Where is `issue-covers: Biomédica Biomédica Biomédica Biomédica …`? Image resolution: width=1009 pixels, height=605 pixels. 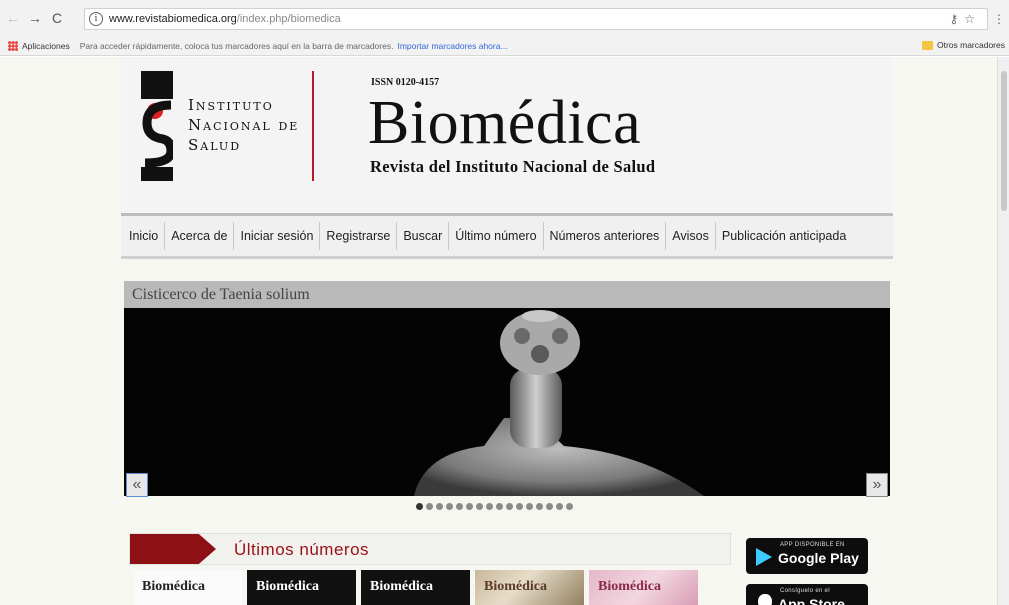 issue-covers: Biomédica Biomédica Biomédica Biomédica … is located at coordinates (415, 587).